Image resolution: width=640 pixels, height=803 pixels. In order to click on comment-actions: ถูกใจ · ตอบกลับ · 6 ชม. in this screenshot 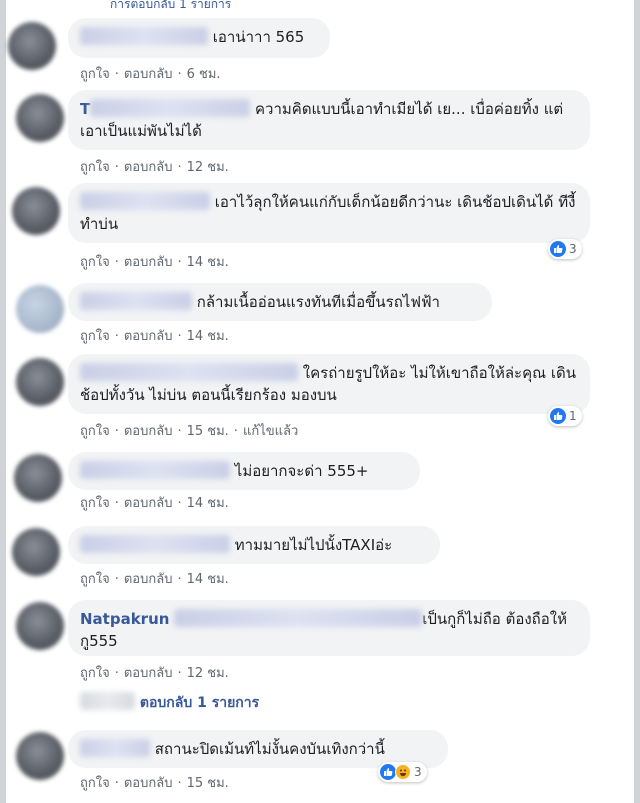, I will do `click(150, 74)`.